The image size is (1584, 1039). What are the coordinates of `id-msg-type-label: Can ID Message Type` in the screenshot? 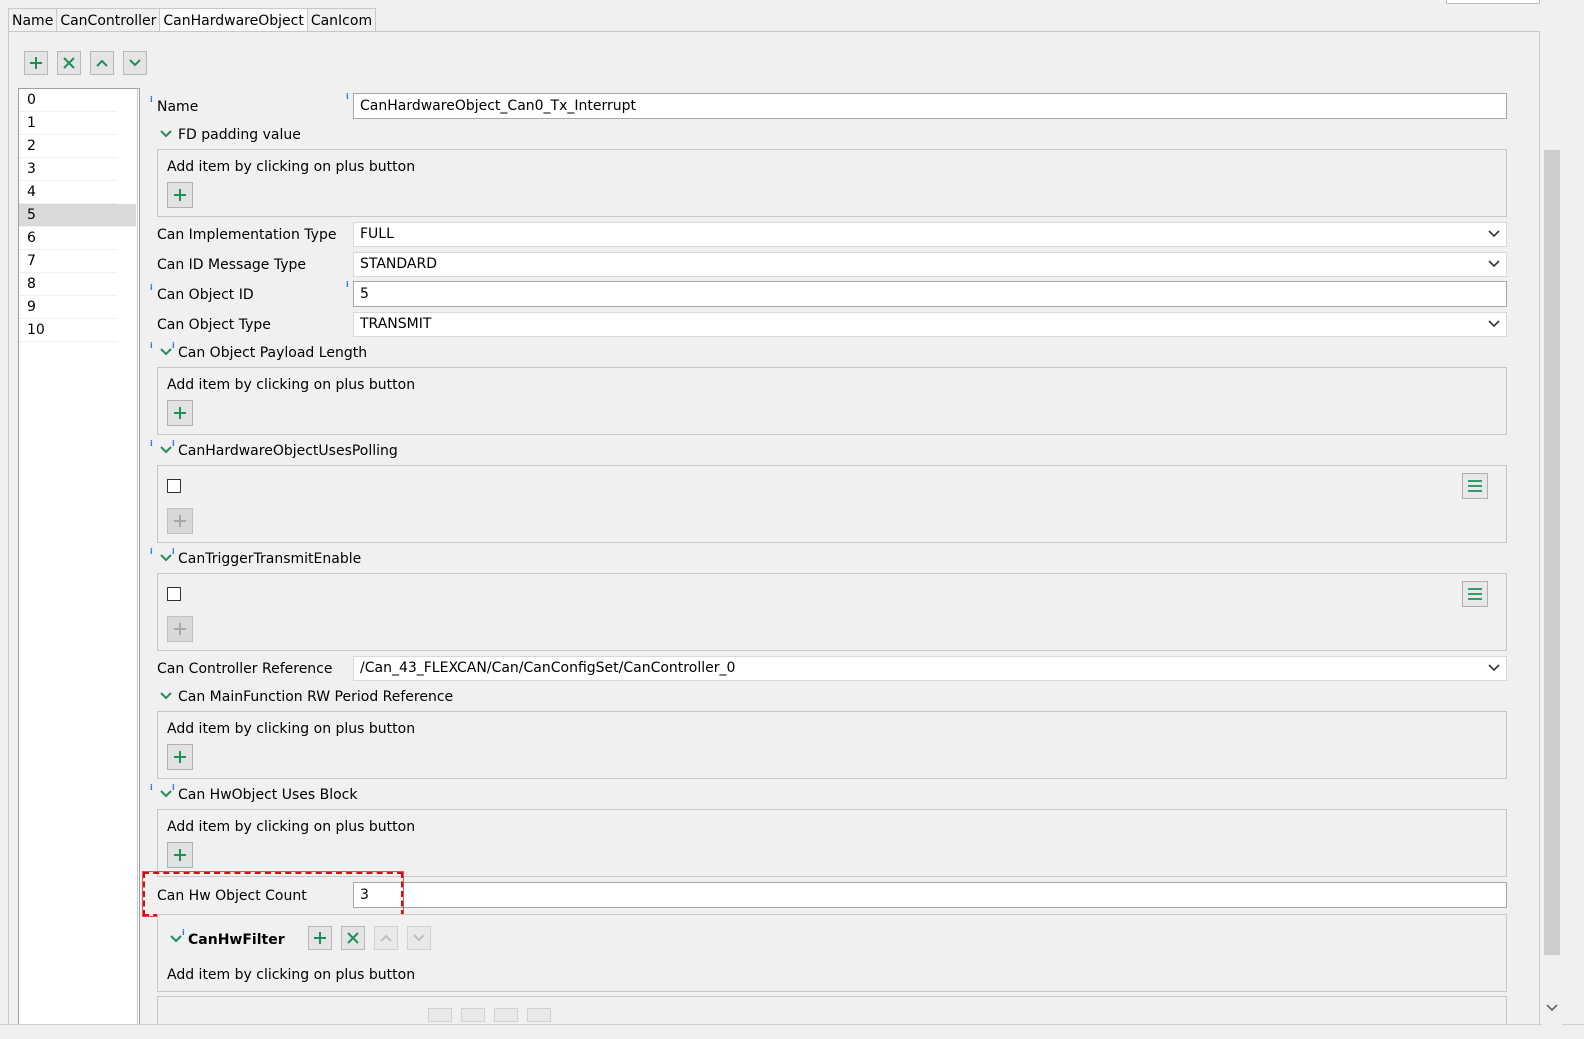 It's located at (232, 265).